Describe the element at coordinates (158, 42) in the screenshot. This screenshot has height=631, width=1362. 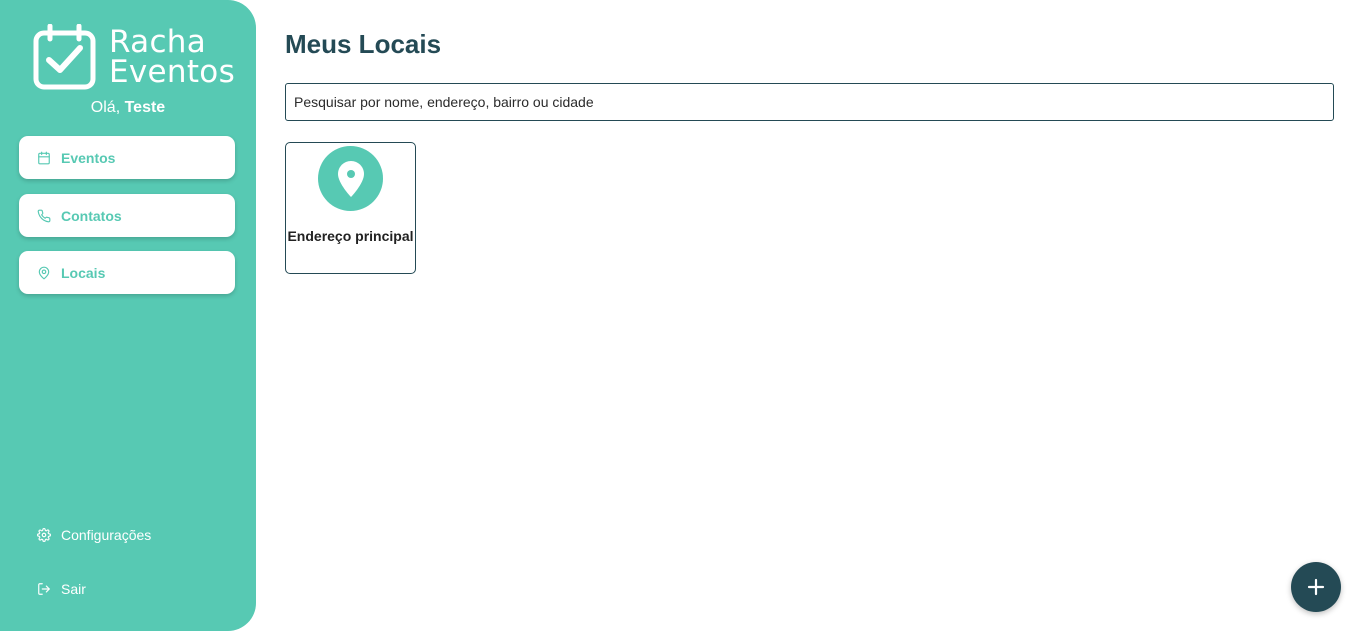
I see `logo-line-1: Racha` at that location.